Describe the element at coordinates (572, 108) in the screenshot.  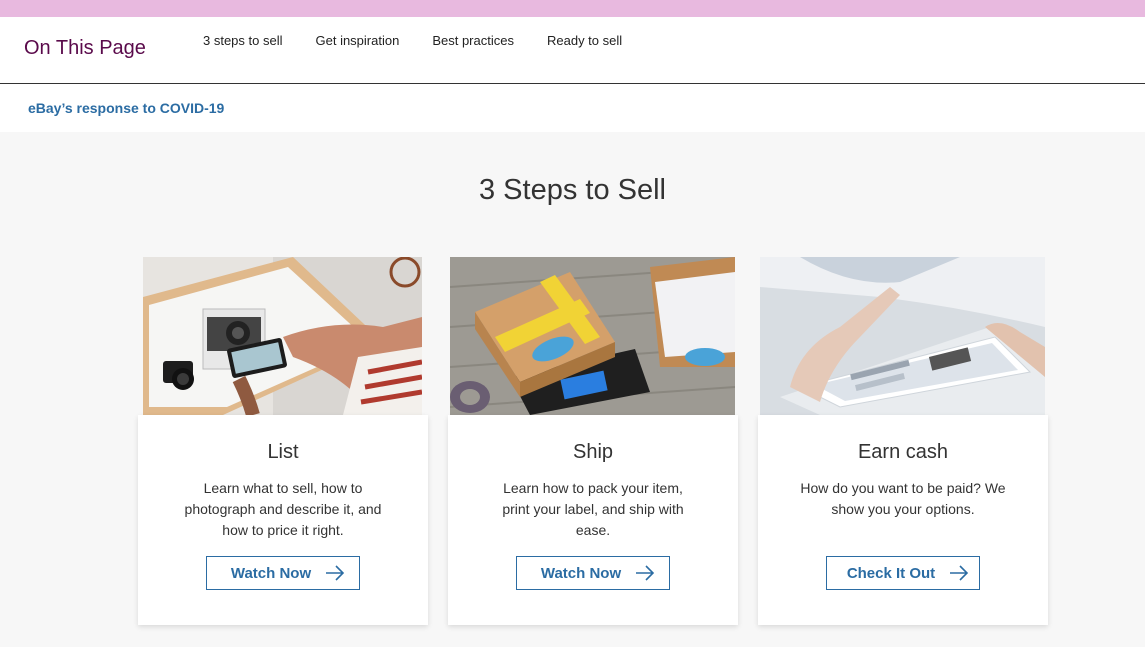
I see `covid-banner: eBay’s response to COVID-19` at that location.